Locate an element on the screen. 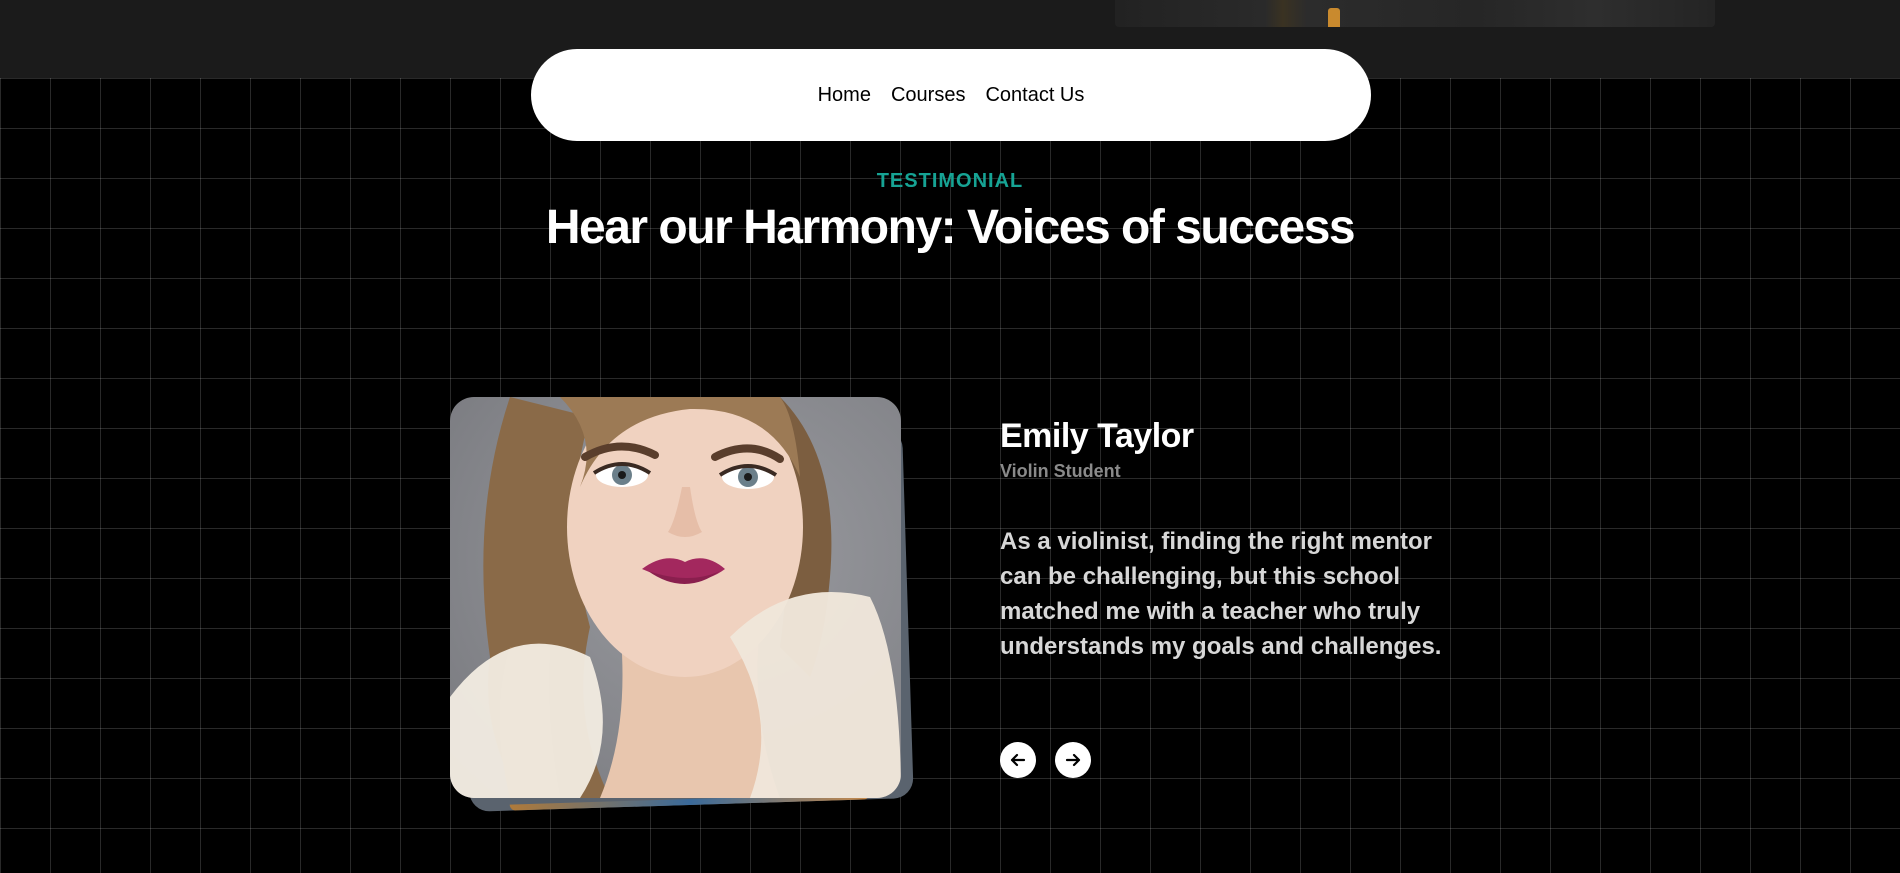 This screenshot has width=1900, height=873. testimonial-photo is located at coordinates (675, 597).